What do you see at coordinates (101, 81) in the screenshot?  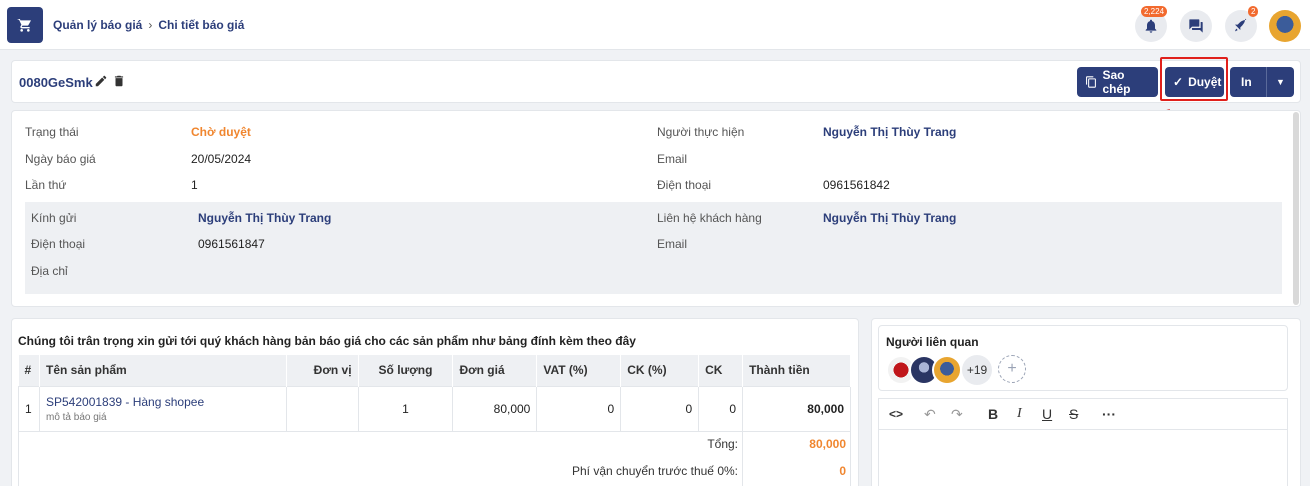 I see `edit-icon` at bounding box center [101, 81].